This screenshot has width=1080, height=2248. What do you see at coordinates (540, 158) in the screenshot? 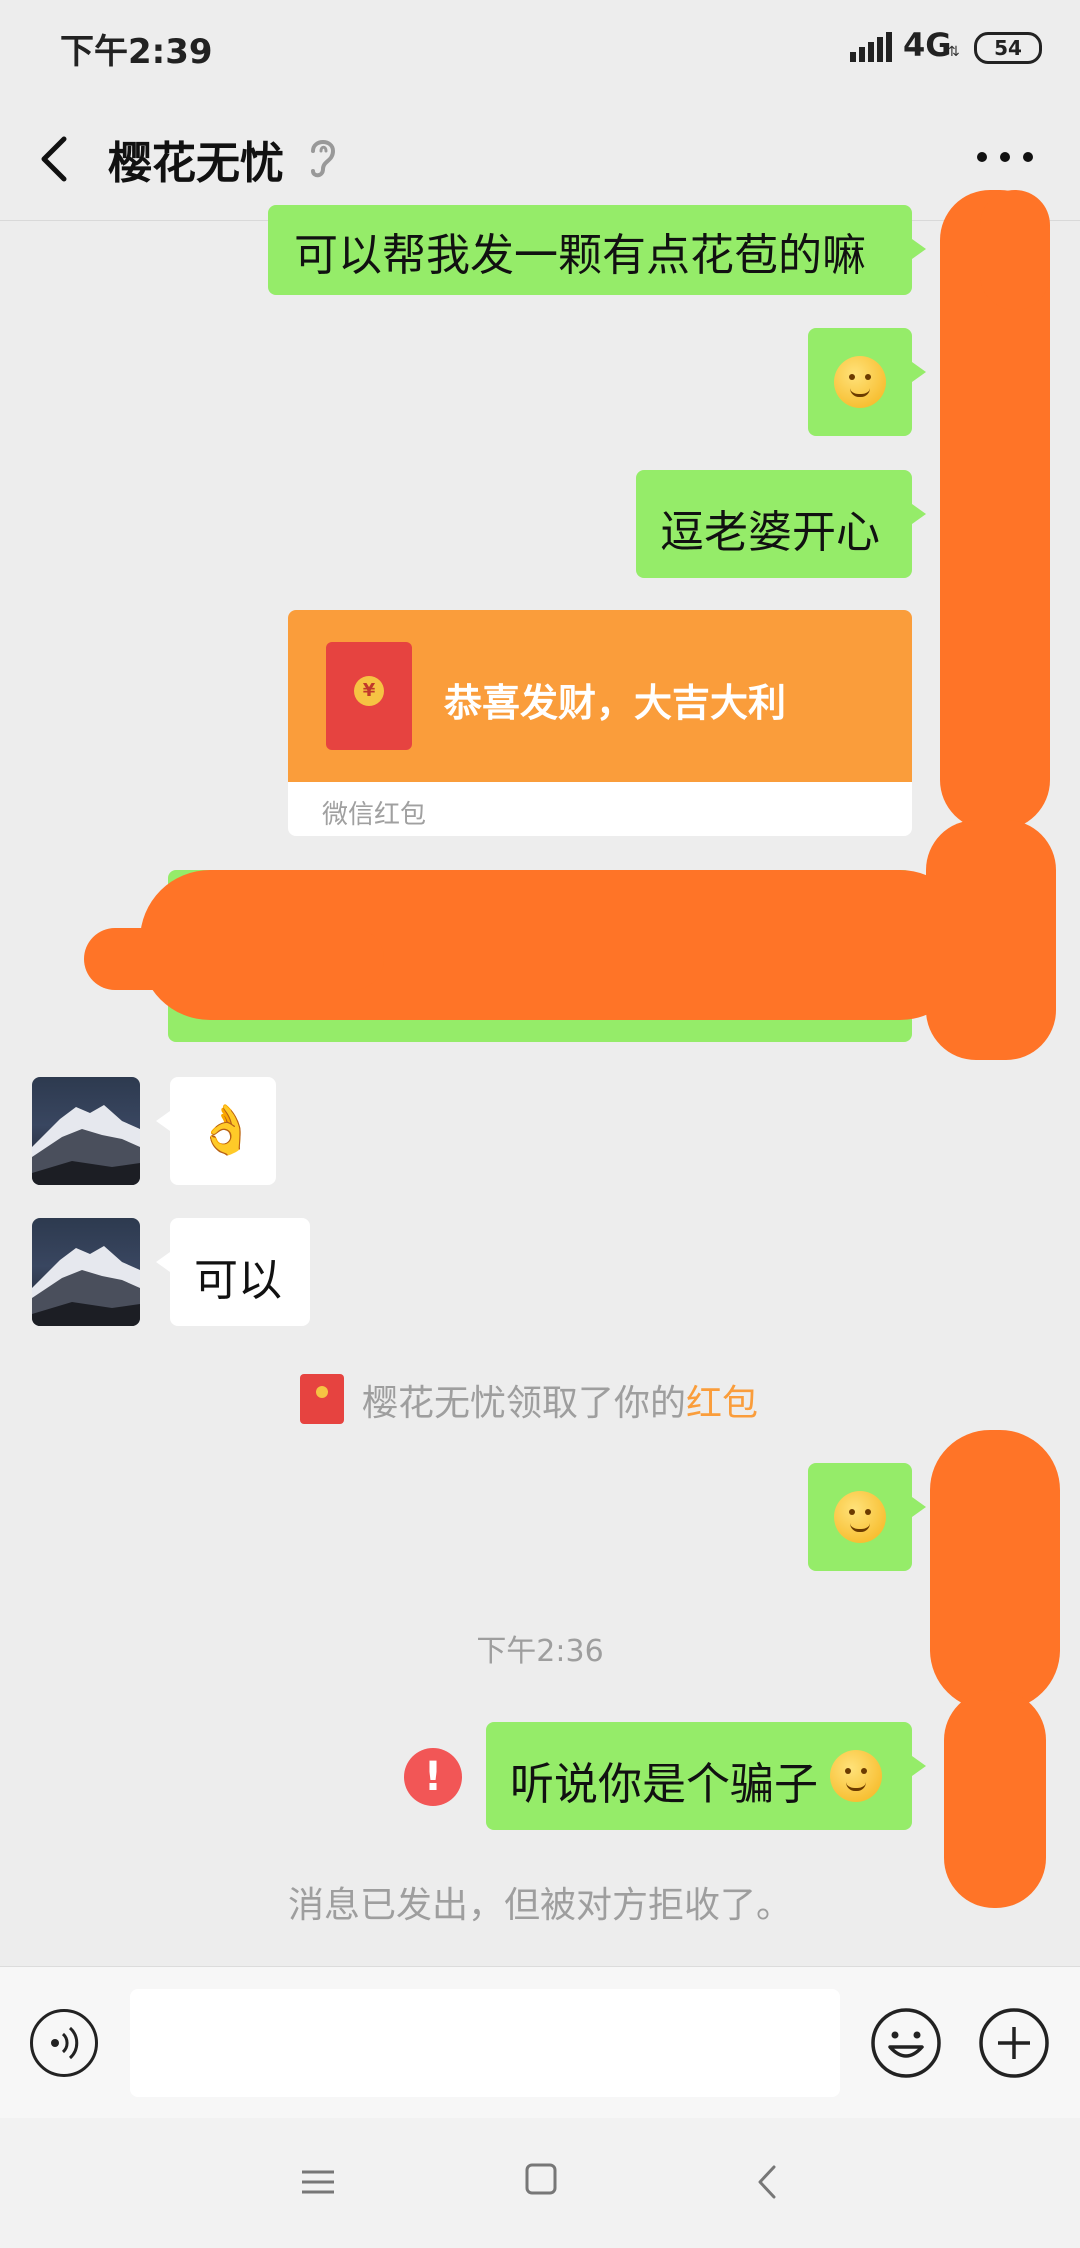
I see `chat-header: 樱花无忧` at bounding box center [540, 158].